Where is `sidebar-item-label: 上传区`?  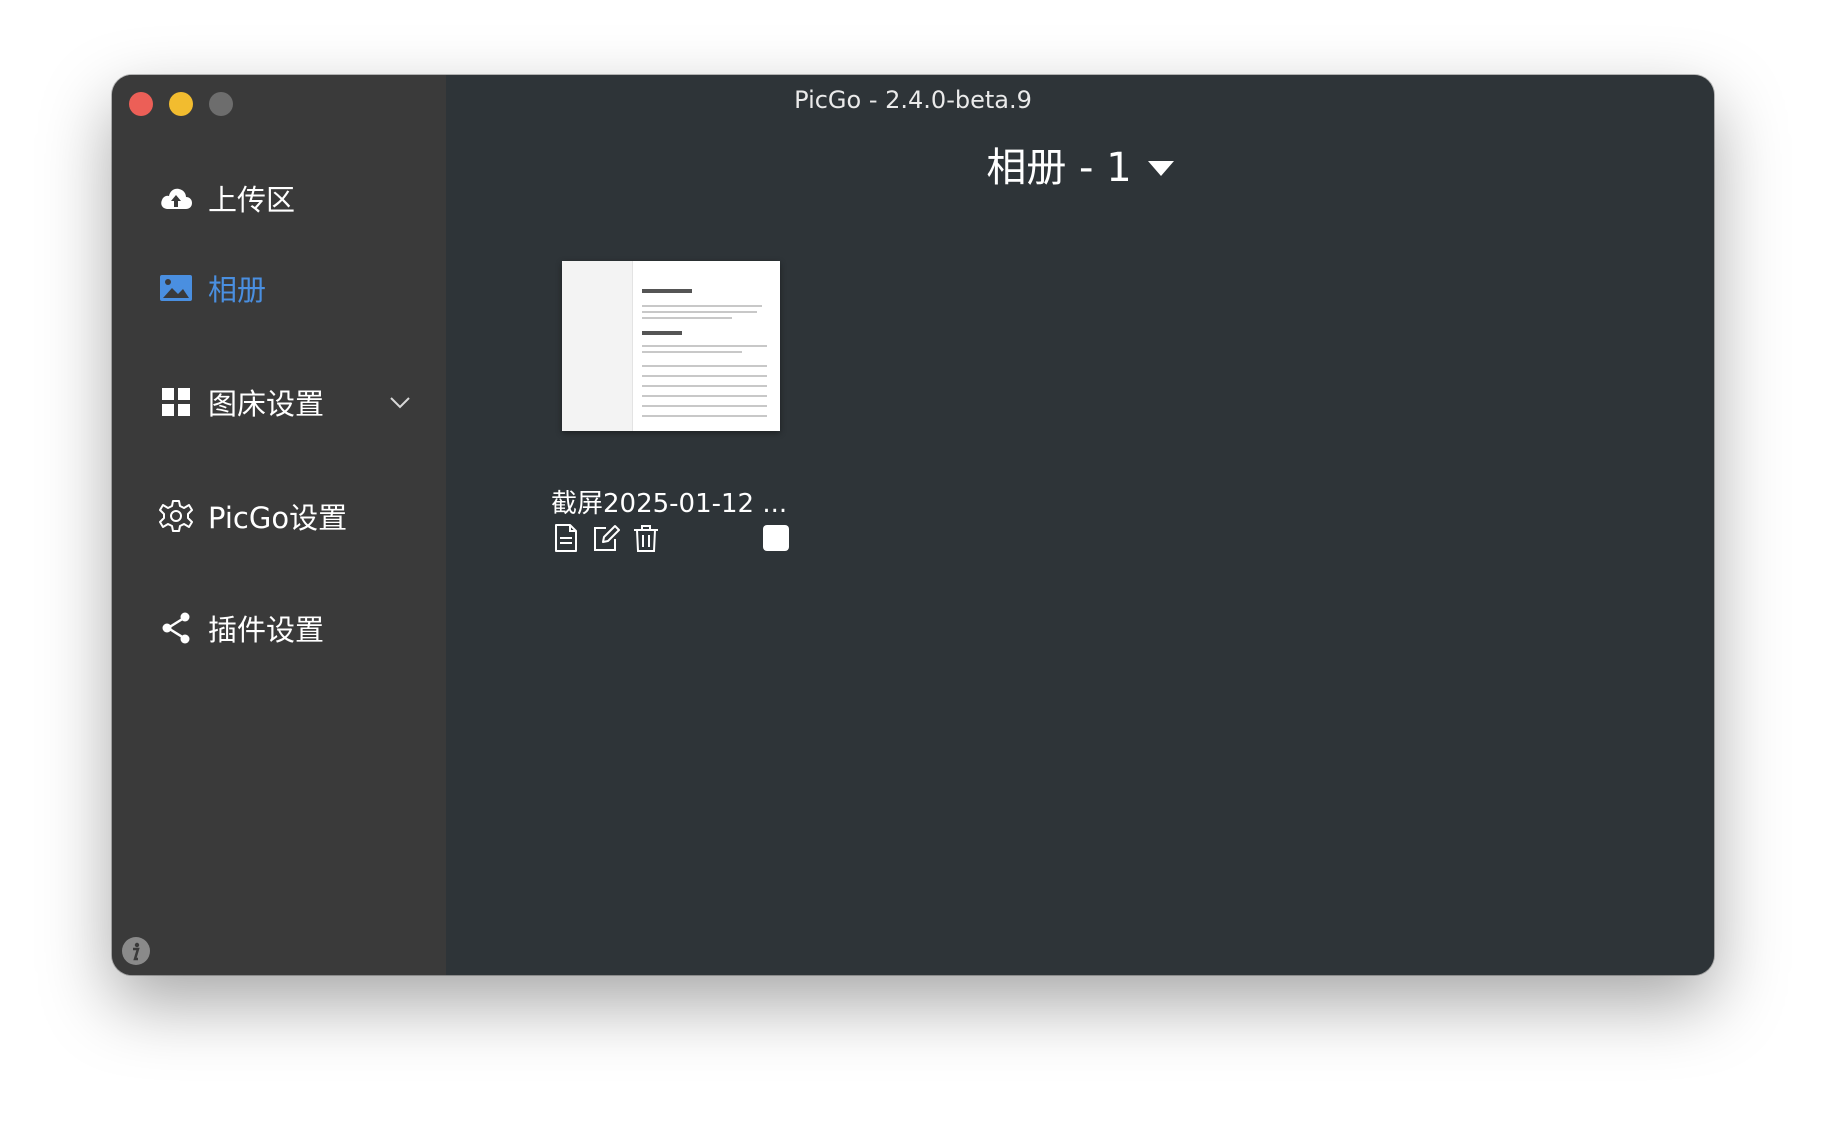
sidebar-item-label: 上传区 is located at coordinates (252, 200).